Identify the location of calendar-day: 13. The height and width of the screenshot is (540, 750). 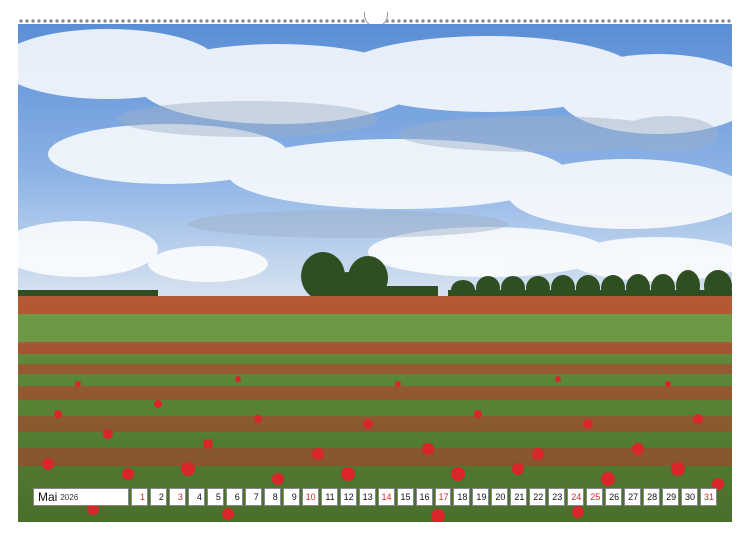
(367, 497).